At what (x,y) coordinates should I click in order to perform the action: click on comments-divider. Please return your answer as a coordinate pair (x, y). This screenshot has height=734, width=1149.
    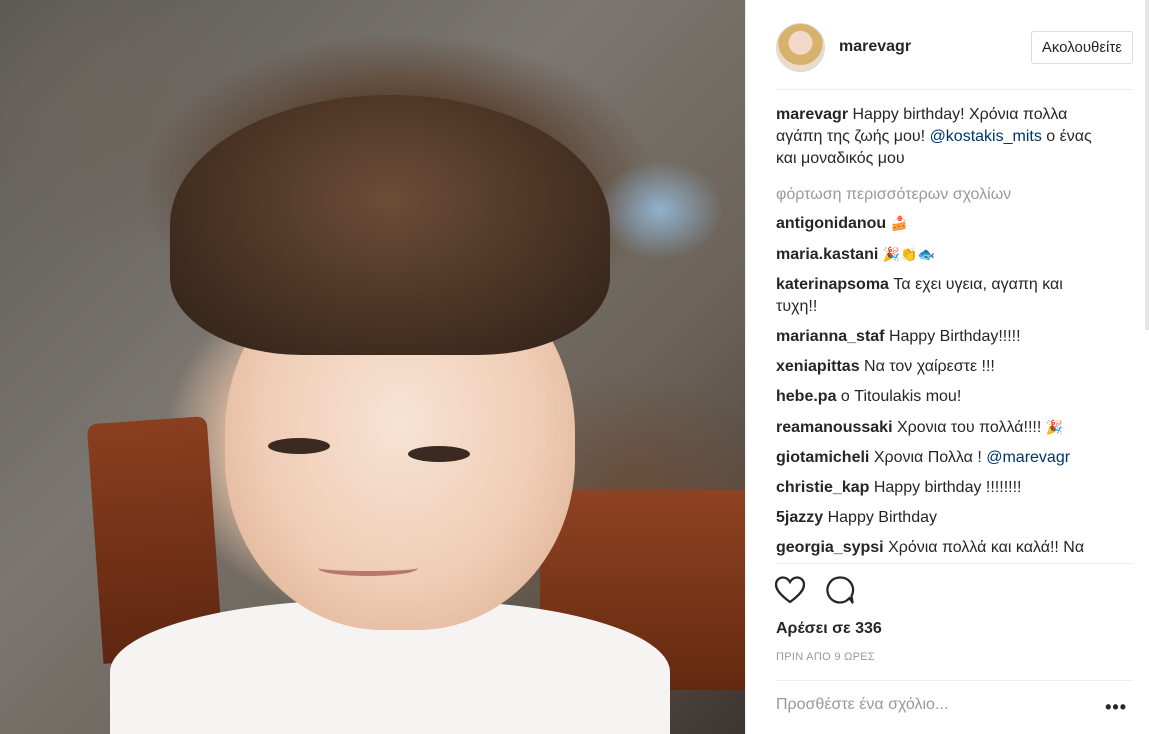
    Looking at the image, I should click on (954, 563).